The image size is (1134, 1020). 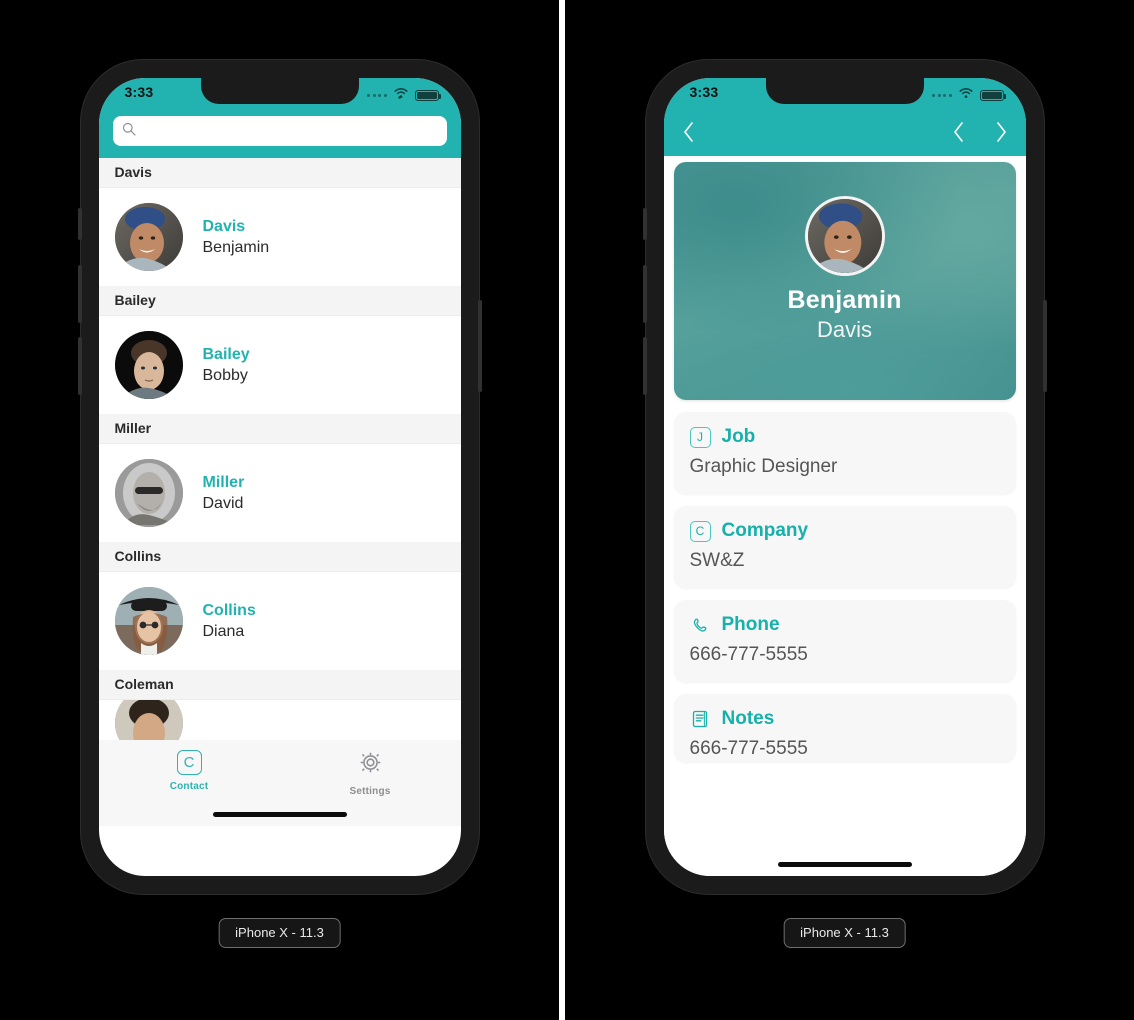 What do you see at coordinates (290, 131) in the screenshot?
I see `search-input` at bounding box center [290, 131].